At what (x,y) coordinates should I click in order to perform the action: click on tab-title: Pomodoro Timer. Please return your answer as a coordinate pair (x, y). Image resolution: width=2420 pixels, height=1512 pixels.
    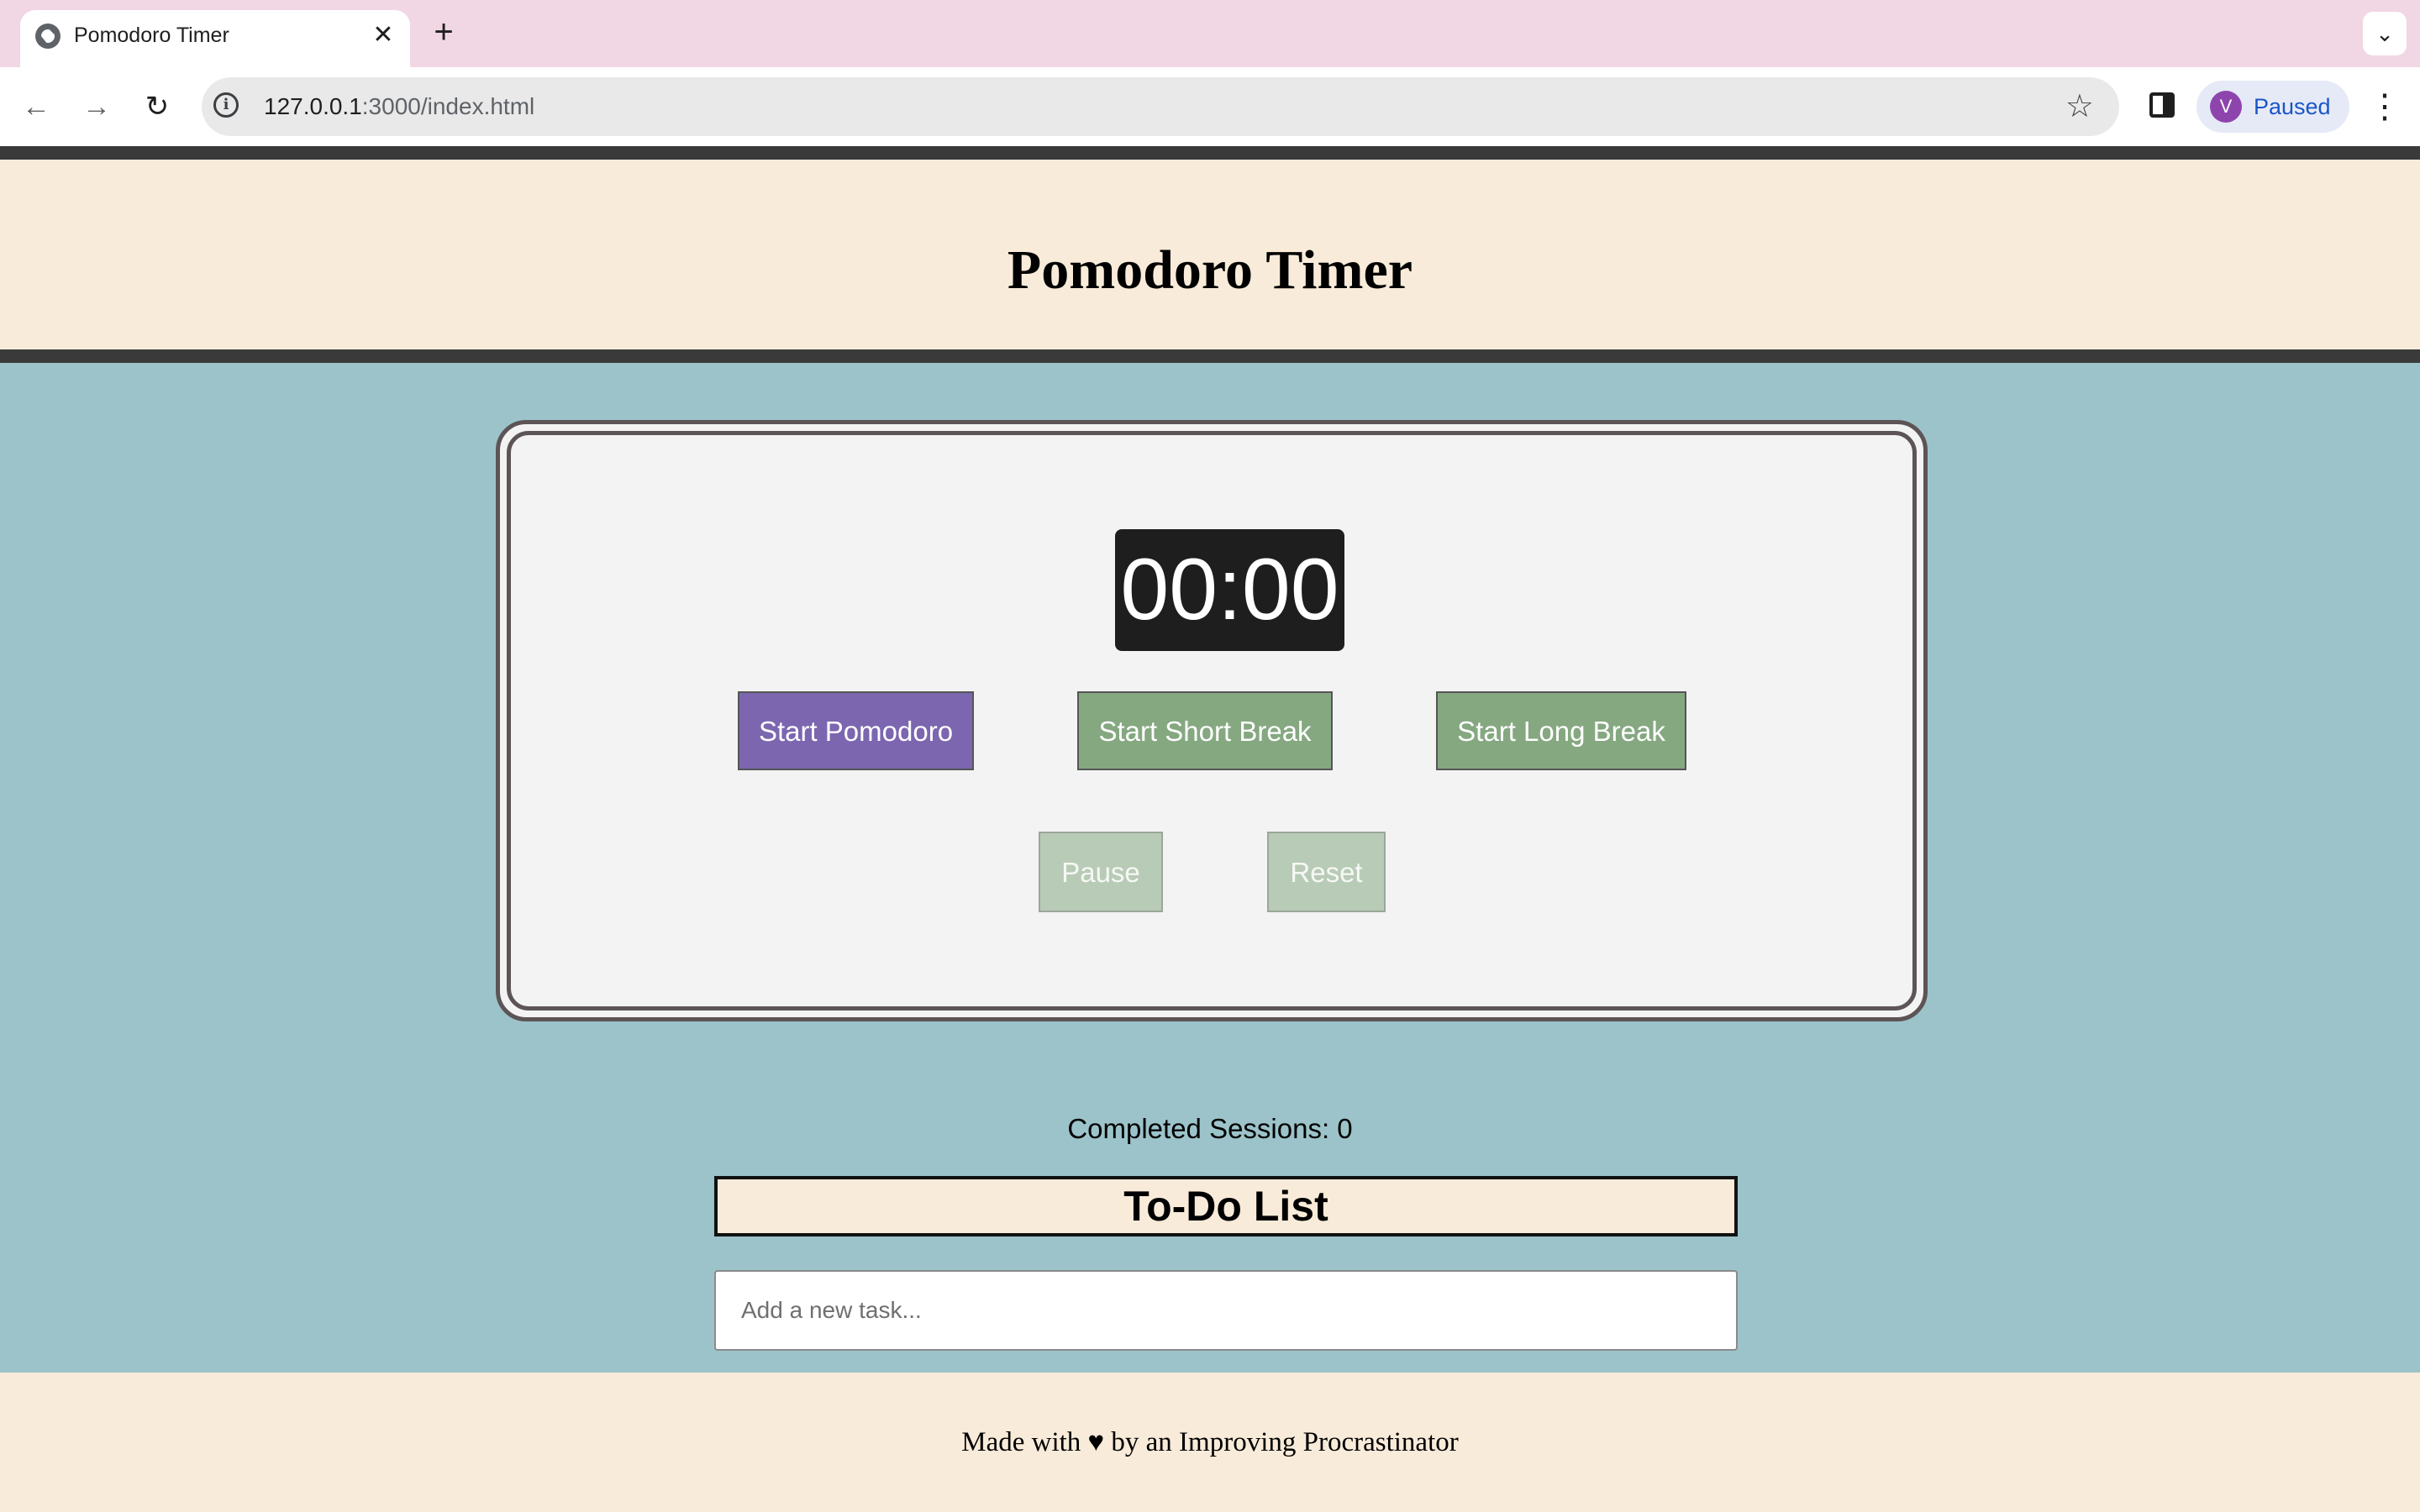
    Looking at the image, I should click on (151, 35).